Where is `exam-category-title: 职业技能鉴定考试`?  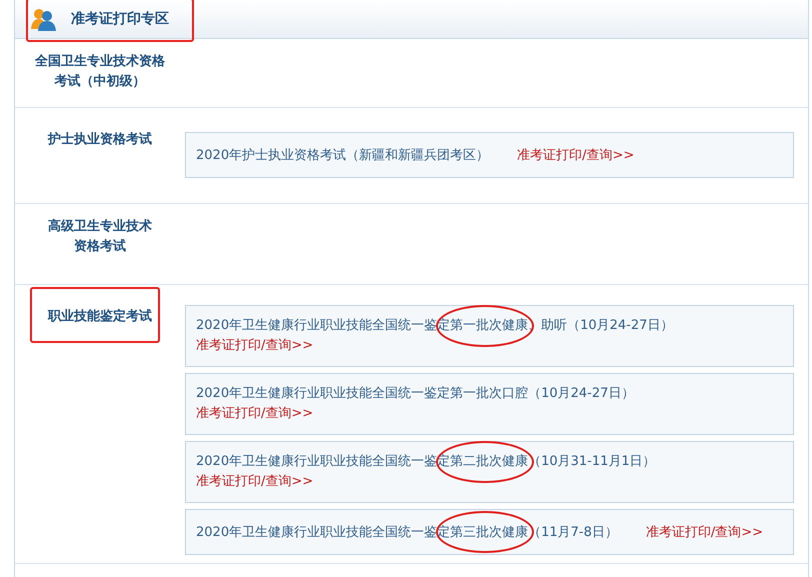 exam-category-title: 职业技能鉴定考试 is located at coordinates (100, 317).